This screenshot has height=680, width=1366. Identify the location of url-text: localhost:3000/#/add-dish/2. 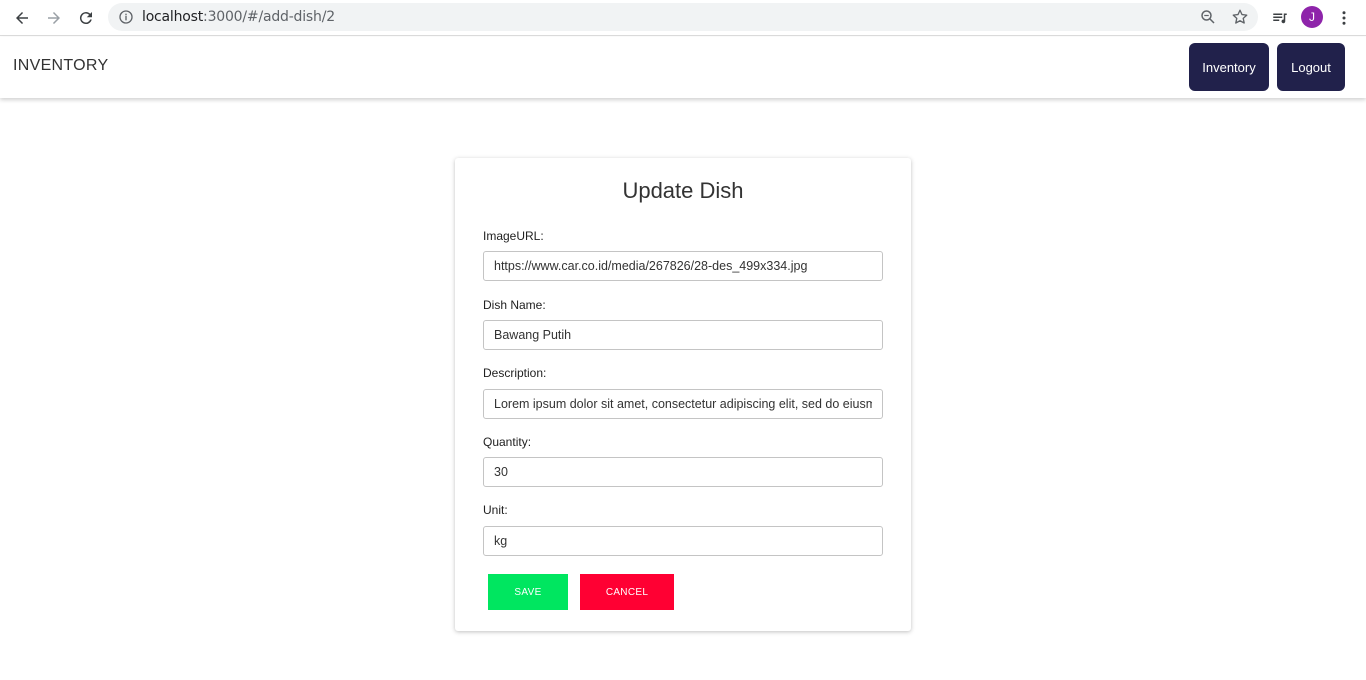
(238, 17).